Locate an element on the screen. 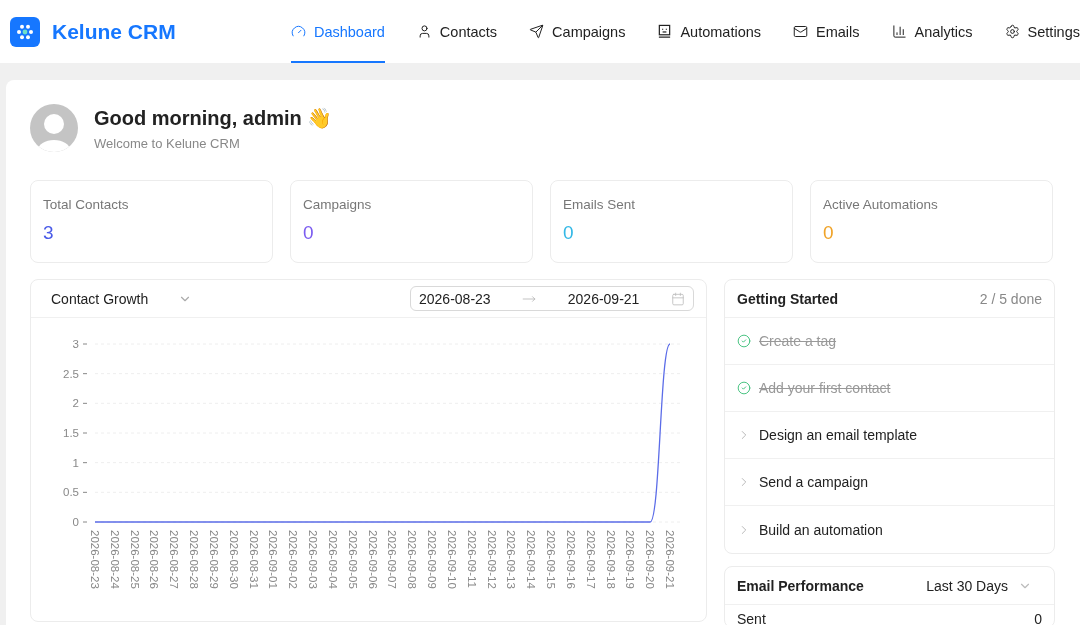 The width and height of the screenshot is (1080, 625). stat-label: Emails Sent is located at coordinates (600, 204).